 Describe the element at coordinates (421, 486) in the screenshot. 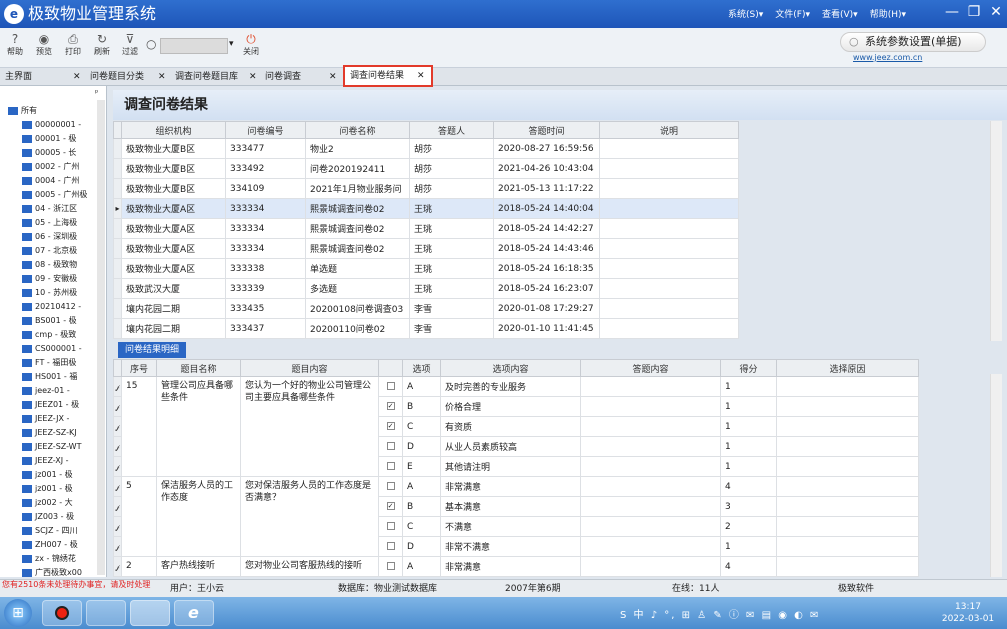

I see `option-opt: A` at that location.